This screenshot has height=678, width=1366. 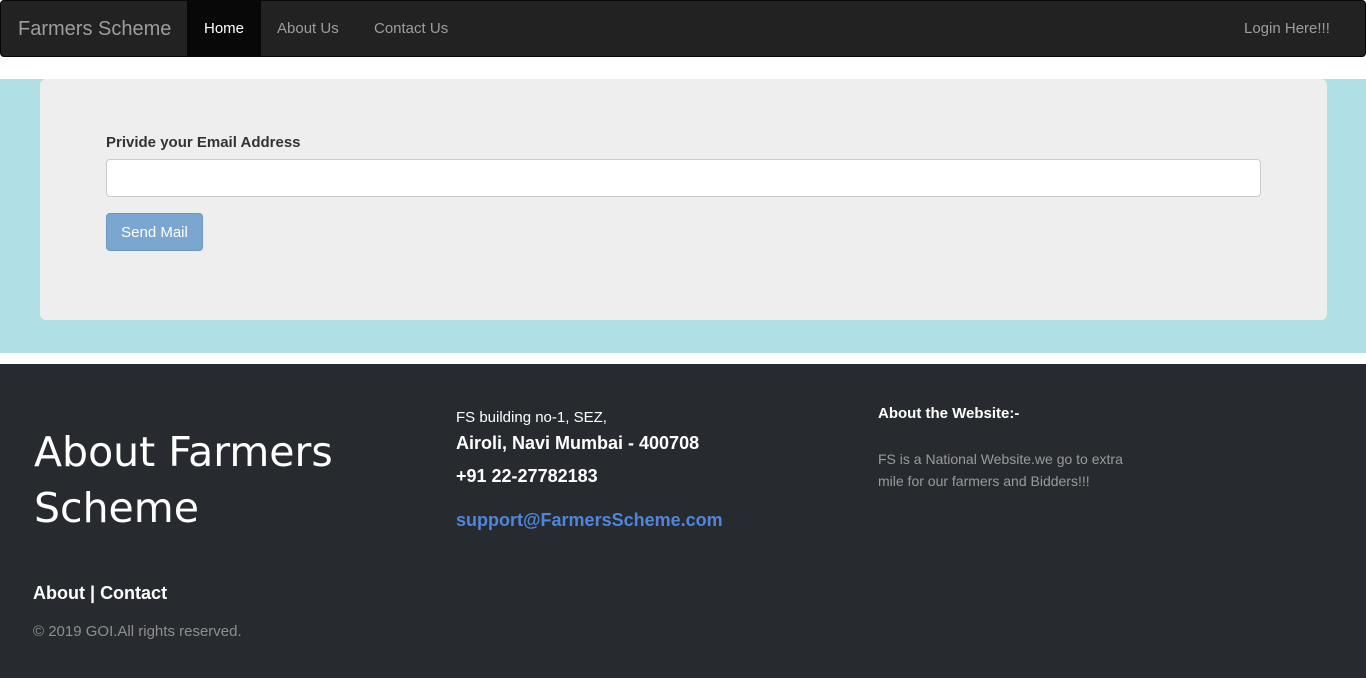 I want to click on website-about-heading: About the Website:-, so click(x=949, y=413).